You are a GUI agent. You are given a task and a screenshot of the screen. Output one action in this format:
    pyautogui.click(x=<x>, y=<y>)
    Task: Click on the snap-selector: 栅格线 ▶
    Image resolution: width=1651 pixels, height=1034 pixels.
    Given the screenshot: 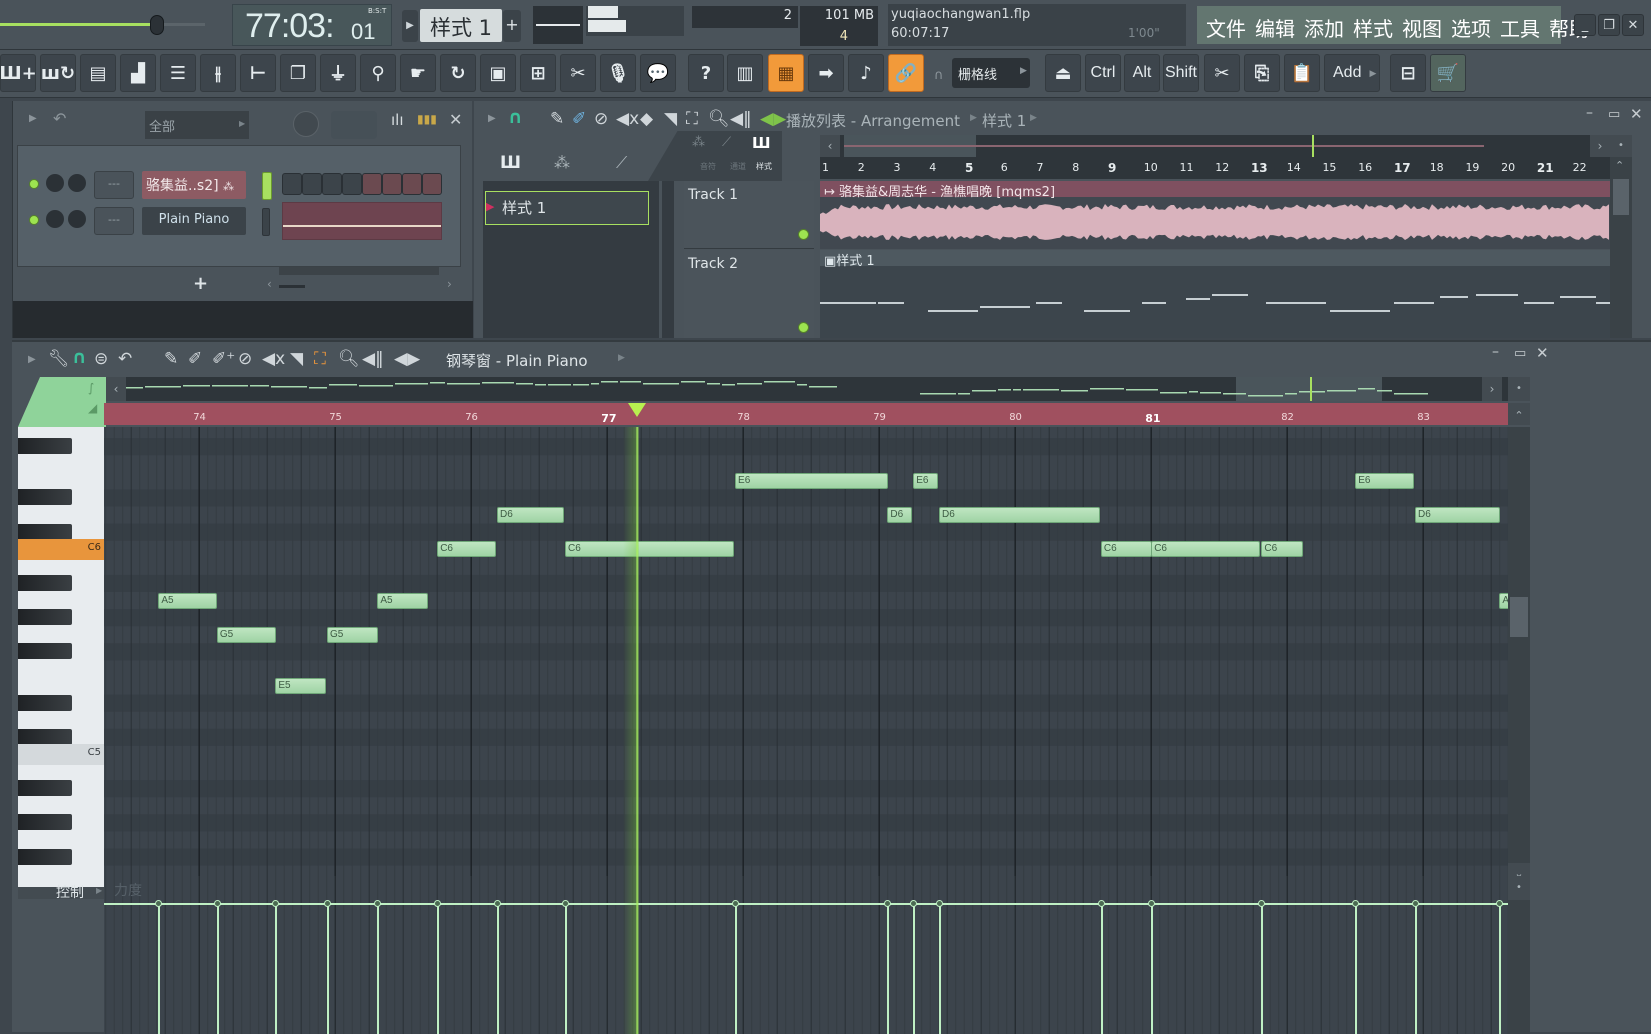 What is the action you would take?
    pyautogui.click(x=991, y=73)
    